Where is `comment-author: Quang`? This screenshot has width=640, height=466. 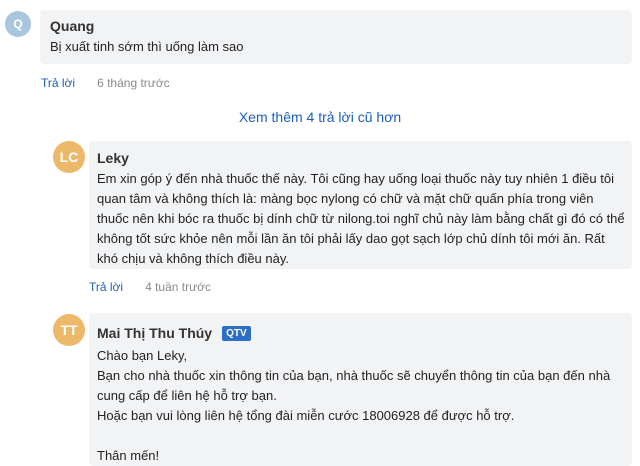
comment-author: Quang is located at coordinates (72, 26).